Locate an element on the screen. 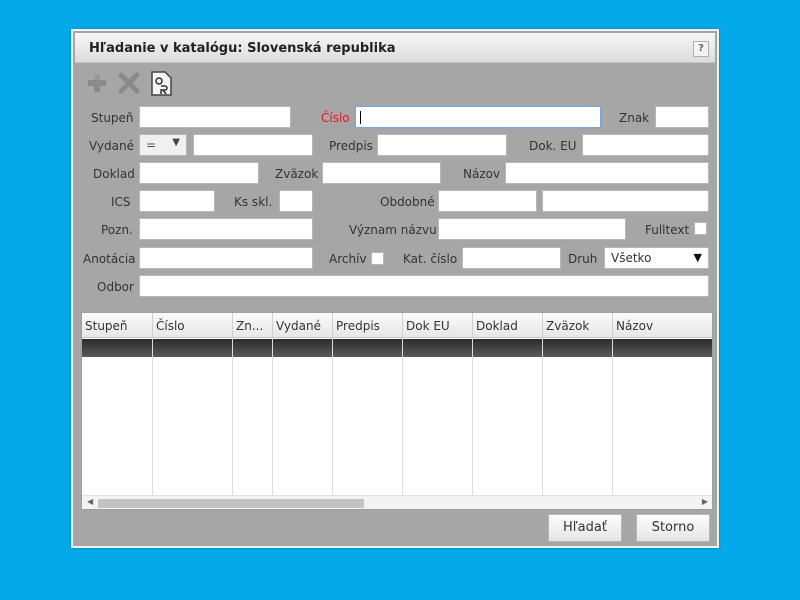 This screenshot has width=800, height=600. kat-cislo-label: Kat. číslo is located at coordinates (430, 259).